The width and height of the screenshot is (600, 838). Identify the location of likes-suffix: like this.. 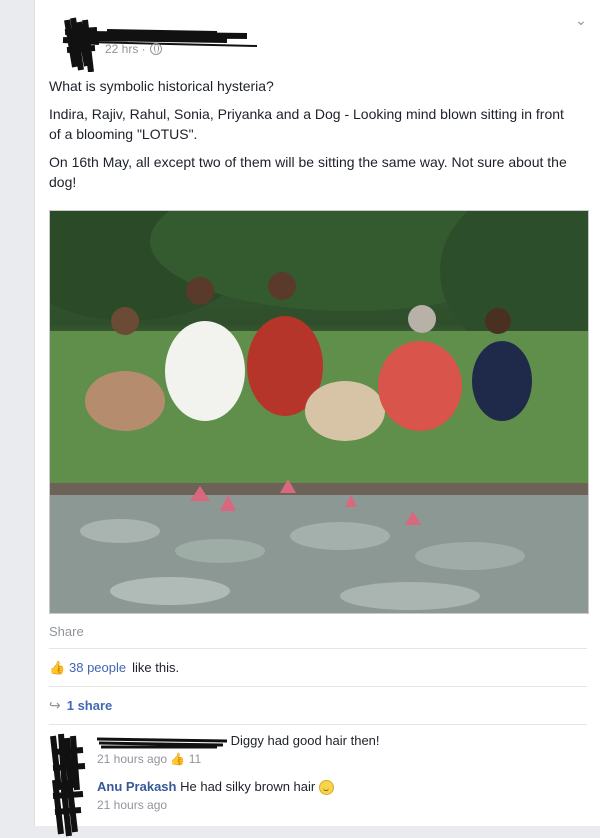
(156, 667).